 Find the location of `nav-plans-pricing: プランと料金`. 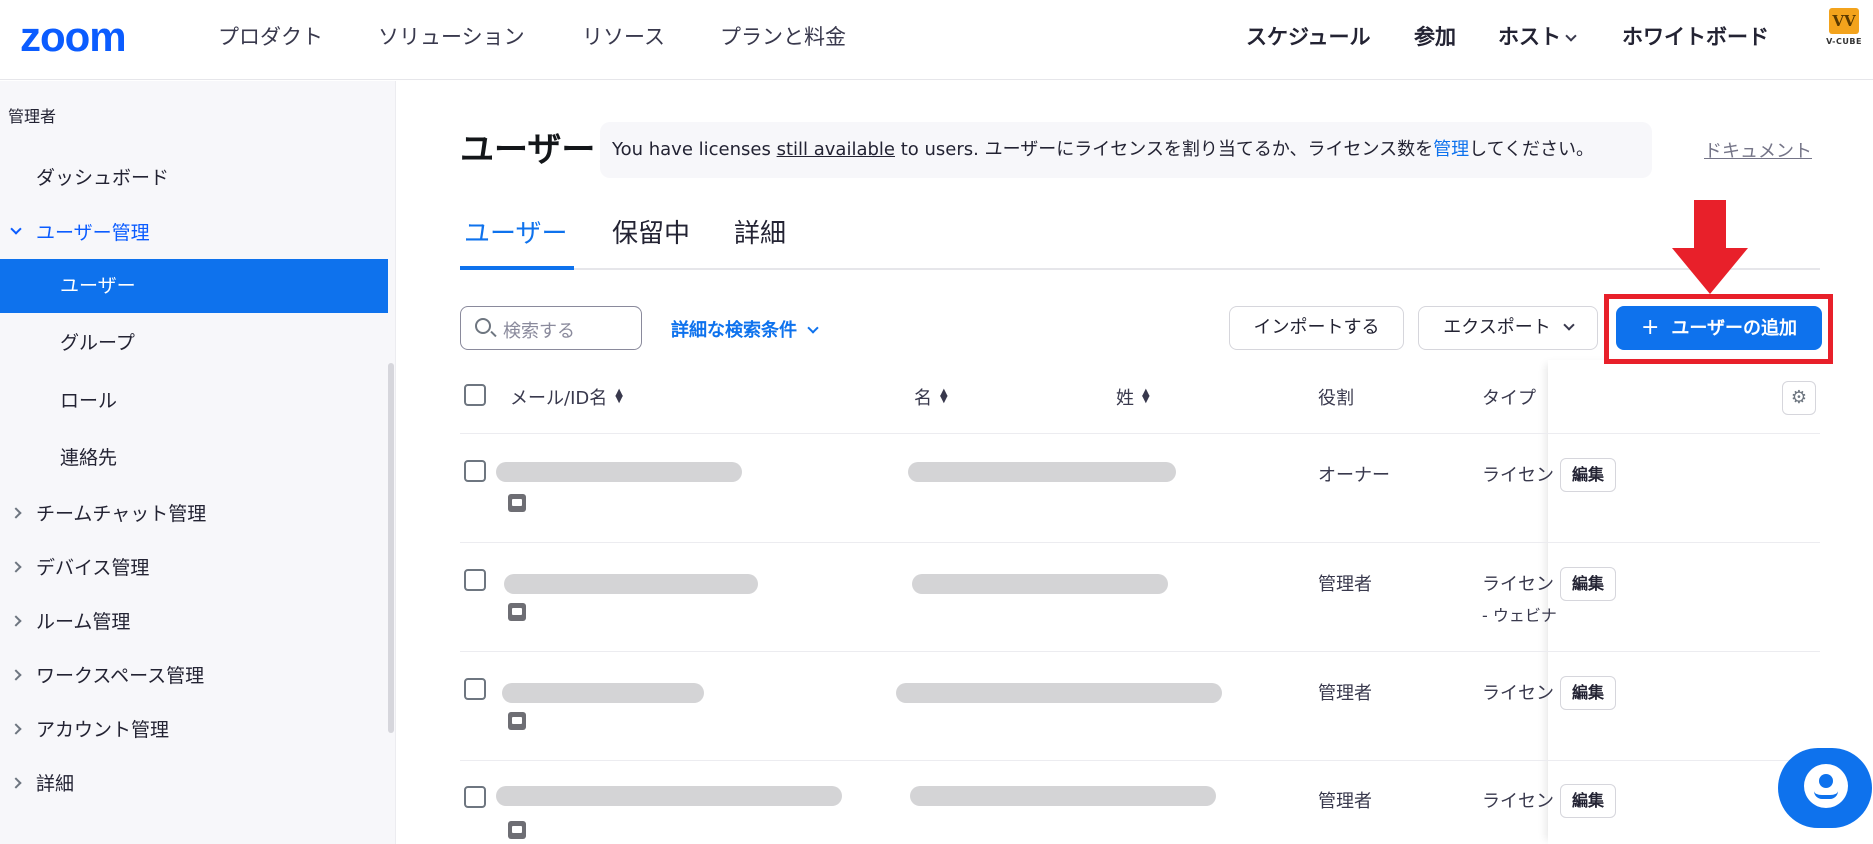

nav-plans-pricing: プランと料金 is located at coordinates (783, 37).